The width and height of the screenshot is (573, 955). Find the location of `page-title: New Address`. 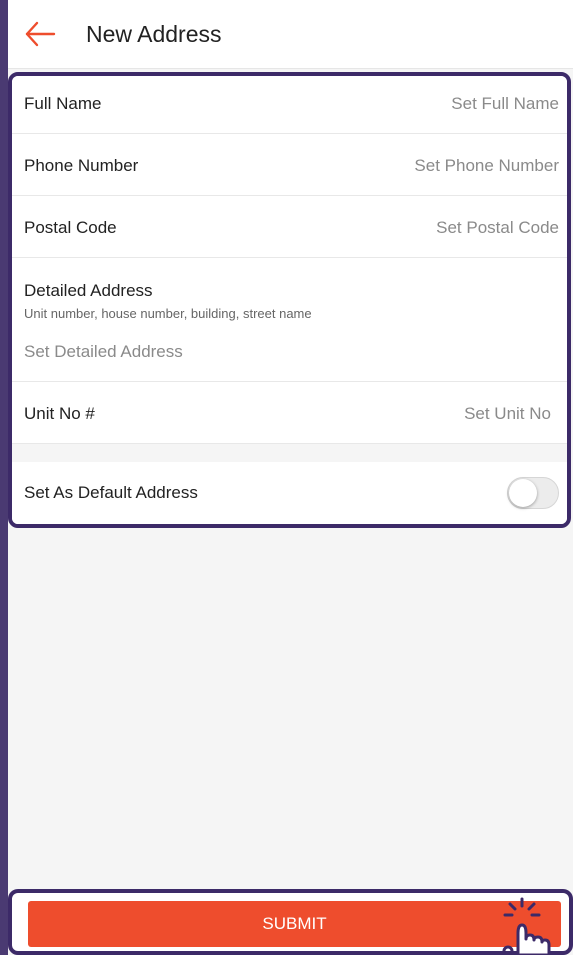

page-title: New Address is located at coordinates (154, 34).